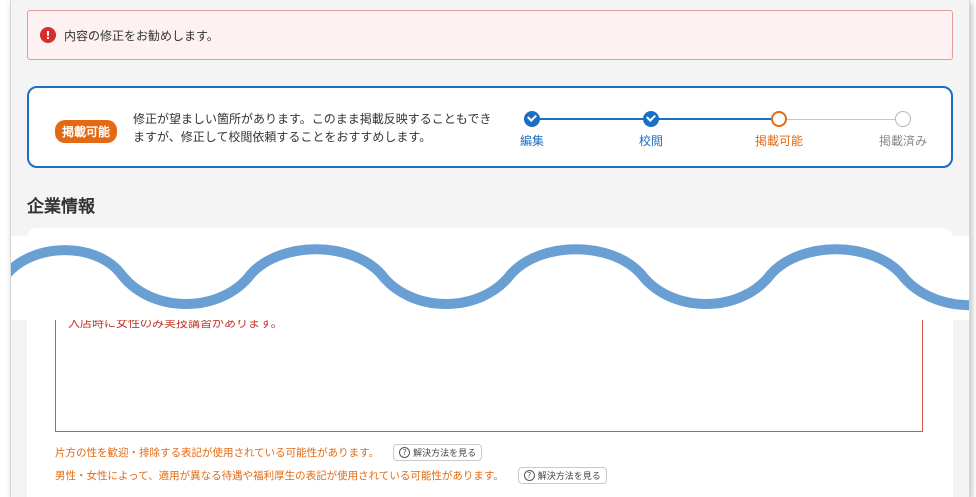 The width and height of the screenshot is (976, 497). I want to click on step-review-icon, so click(651, 119).